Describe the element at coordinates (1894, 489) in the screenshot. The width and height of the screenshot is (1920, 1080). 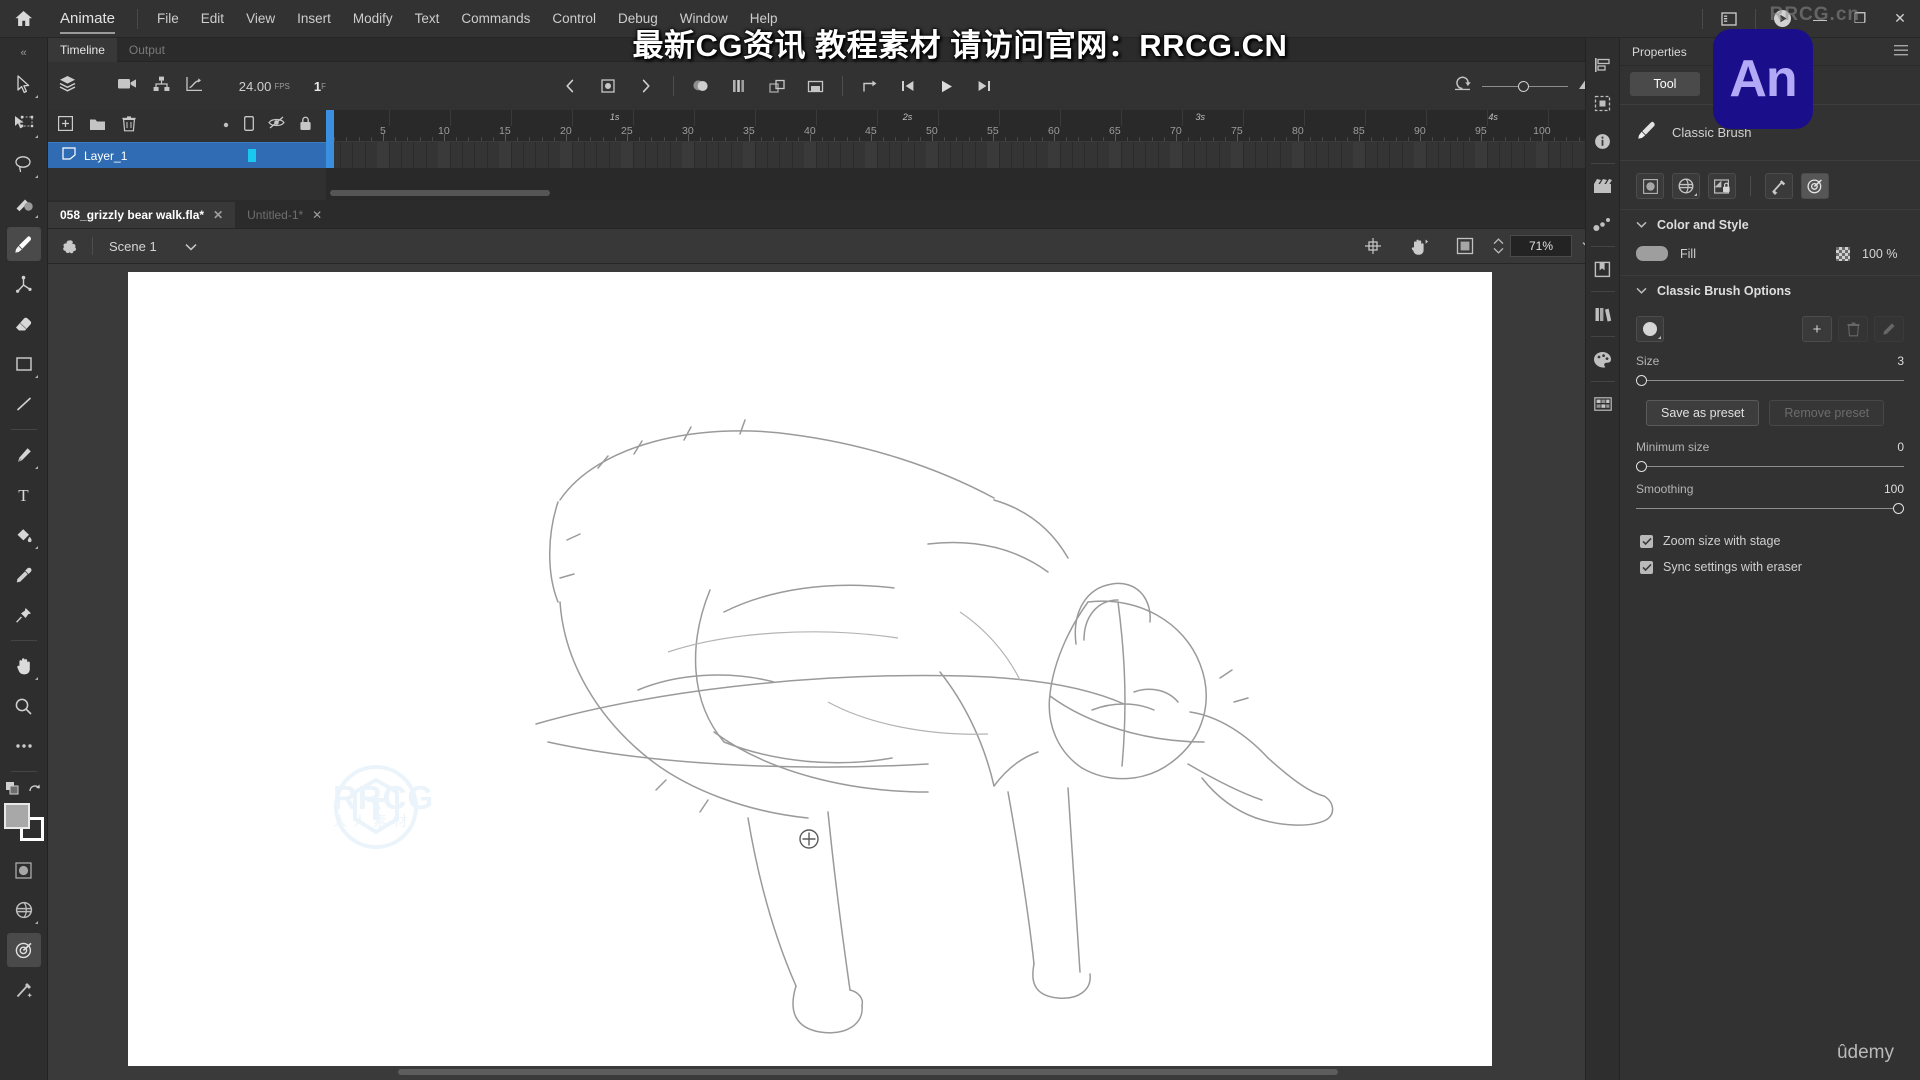
I see `smoothing-value: 100` at that location.